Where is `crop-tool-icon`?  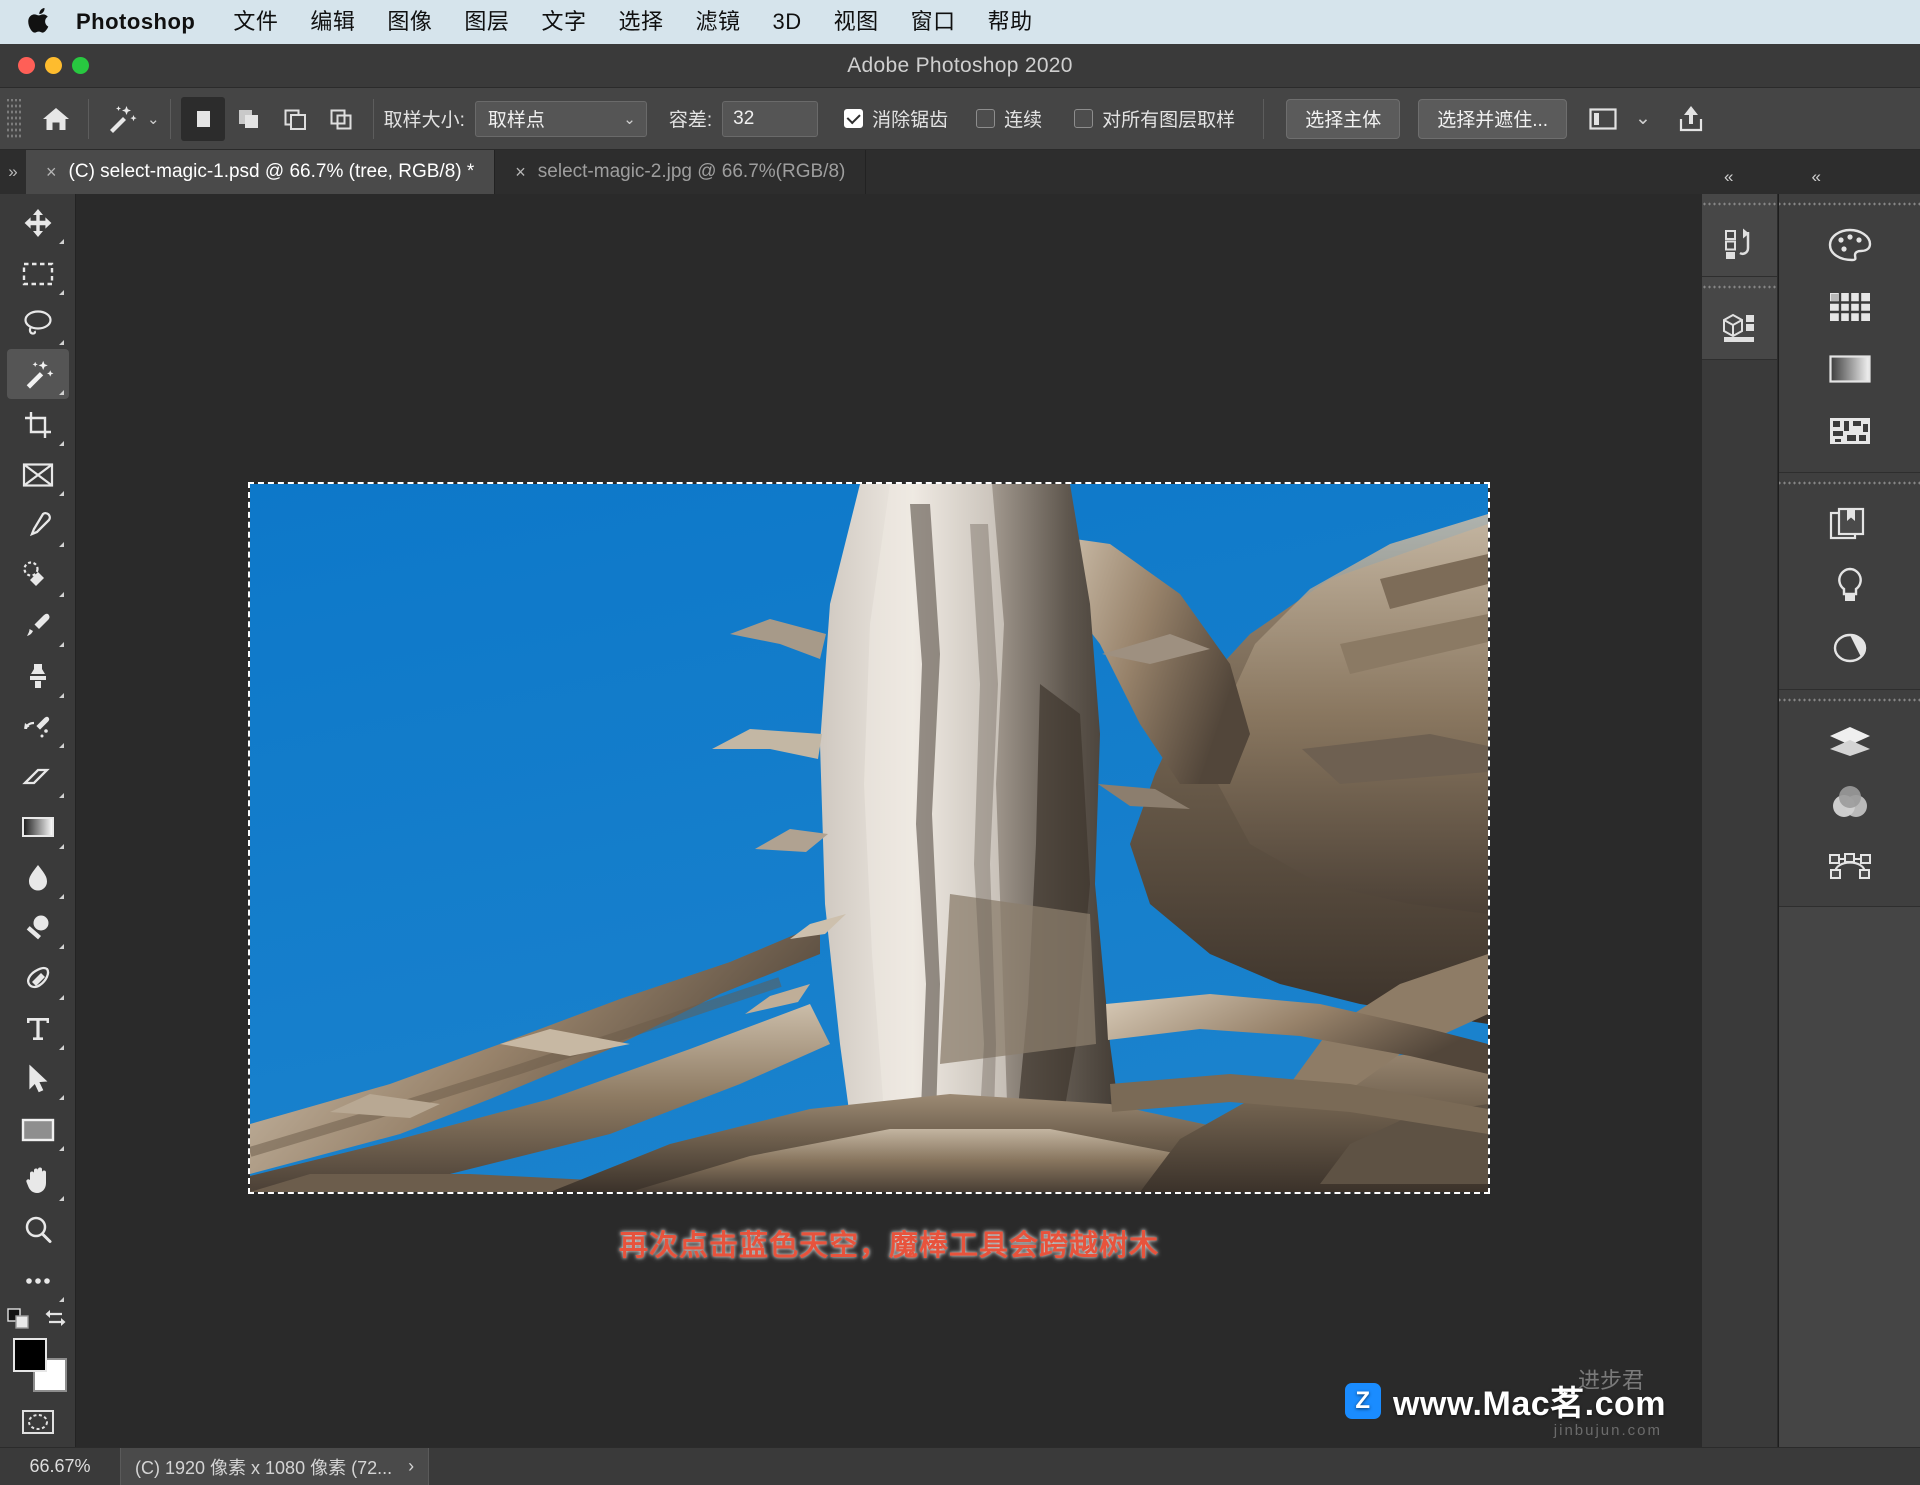 crop-tool-icon is located at coordinates (38, 424).